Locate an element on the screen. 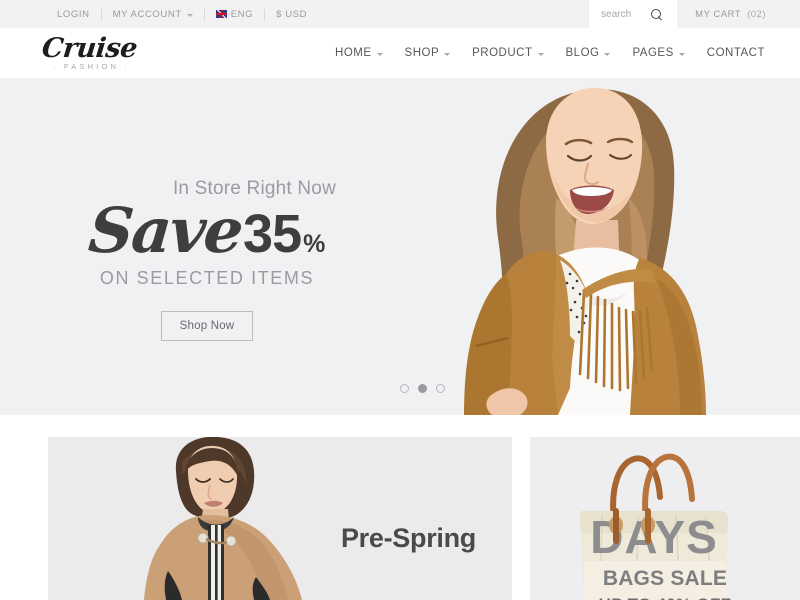  top-bar: LOGIN MY ACCOUNT ENG $ USD MY CART (02) is located at coordinates (400, 14).